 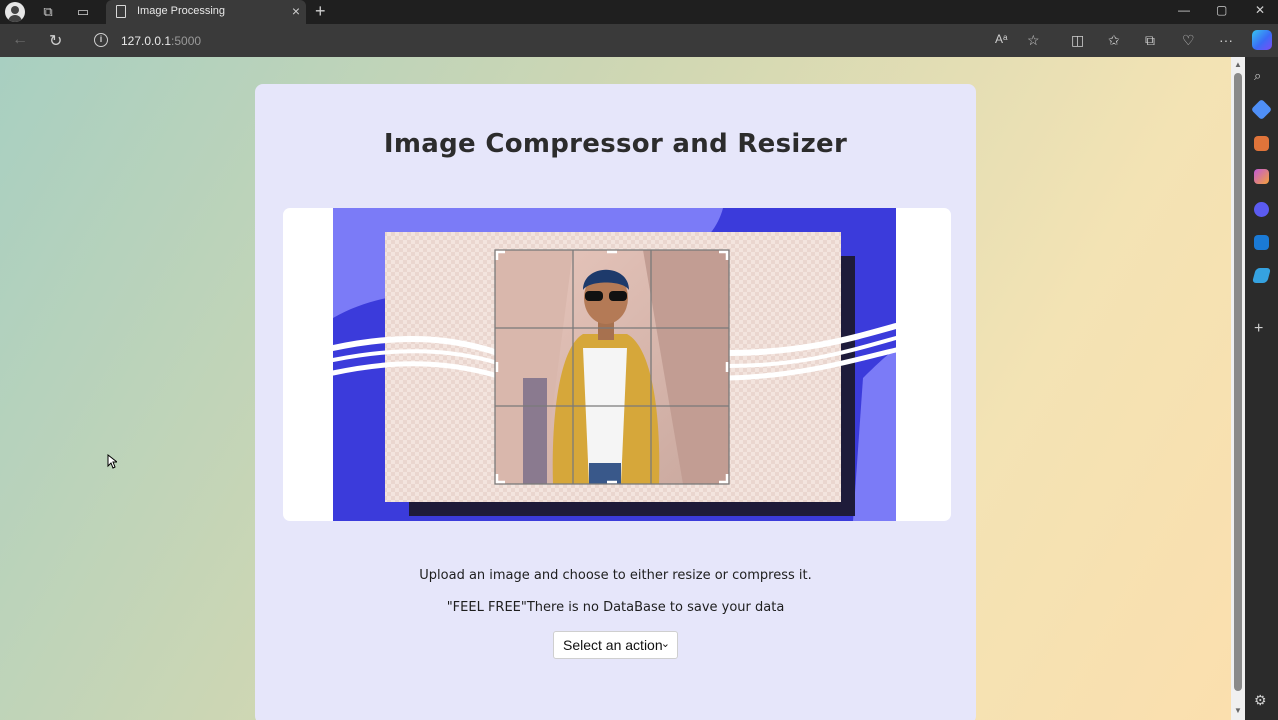 I want to click on browser-essentials-icon: ♡, so click(x=1188, y=40).